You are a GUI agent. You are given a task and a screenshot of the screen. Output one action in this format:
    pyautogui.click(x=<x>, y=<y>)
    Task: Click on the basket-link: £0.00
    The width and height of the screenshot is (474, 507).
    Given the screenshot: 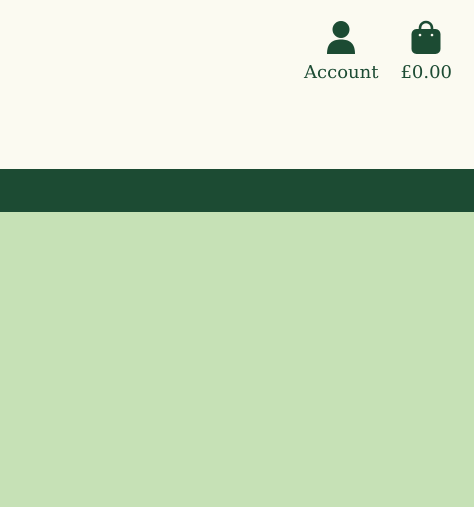 What is the action you would take?
    pyautogui.click(x=426, y=52)
    